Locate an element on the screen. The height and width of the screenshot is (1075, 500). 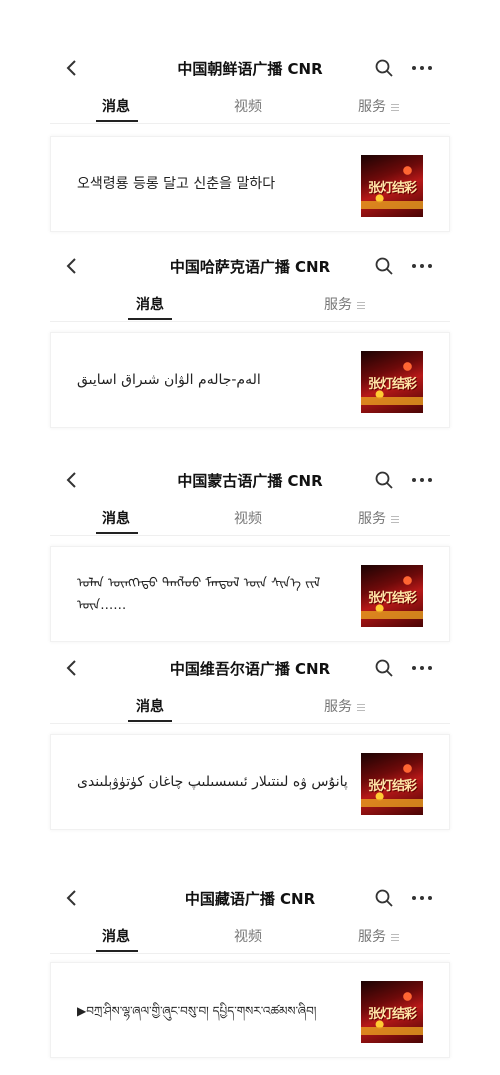
nav-bar: 中国蒙古语广播 CNR is located at coordinates (250, 480).